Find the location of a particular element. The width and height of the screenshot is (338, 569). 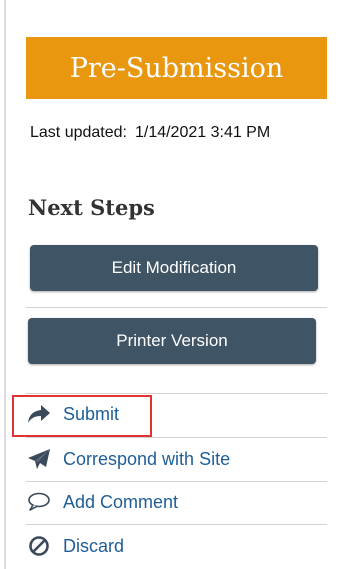

correspond-with-site-link: Correspond with Site is located at coordinates (176, 459).